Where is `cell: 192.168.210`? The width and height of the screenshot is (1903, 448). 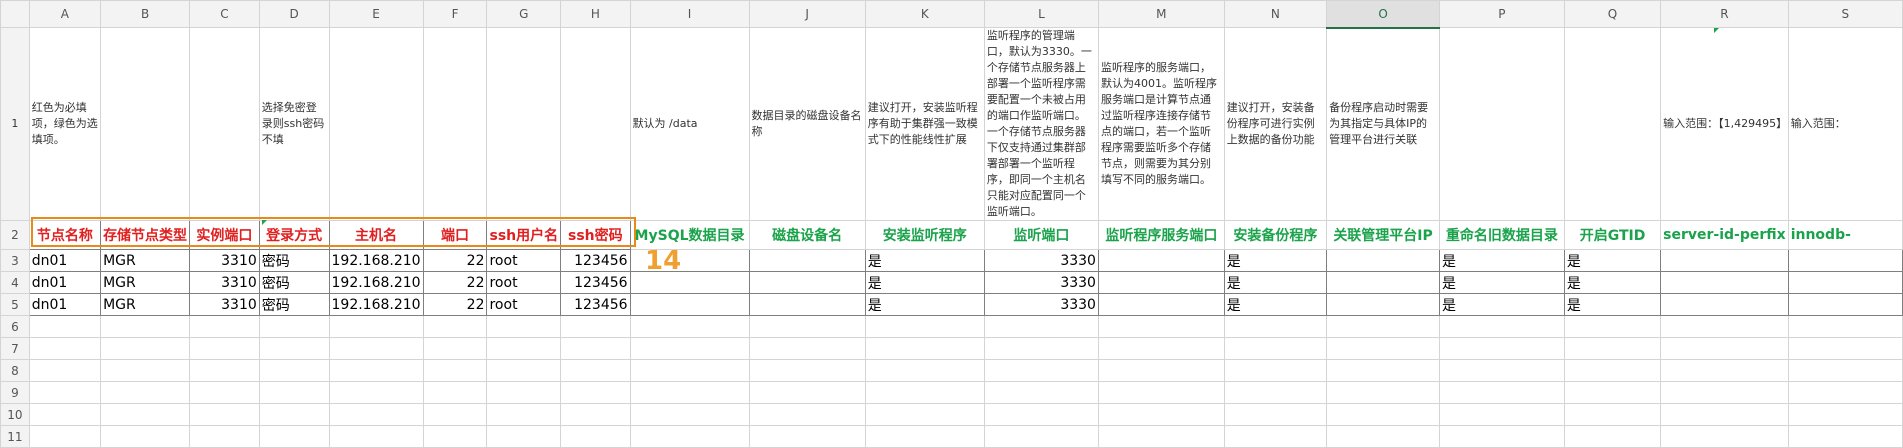 cell: 192.168.210 is located at coordinates (376, 304).